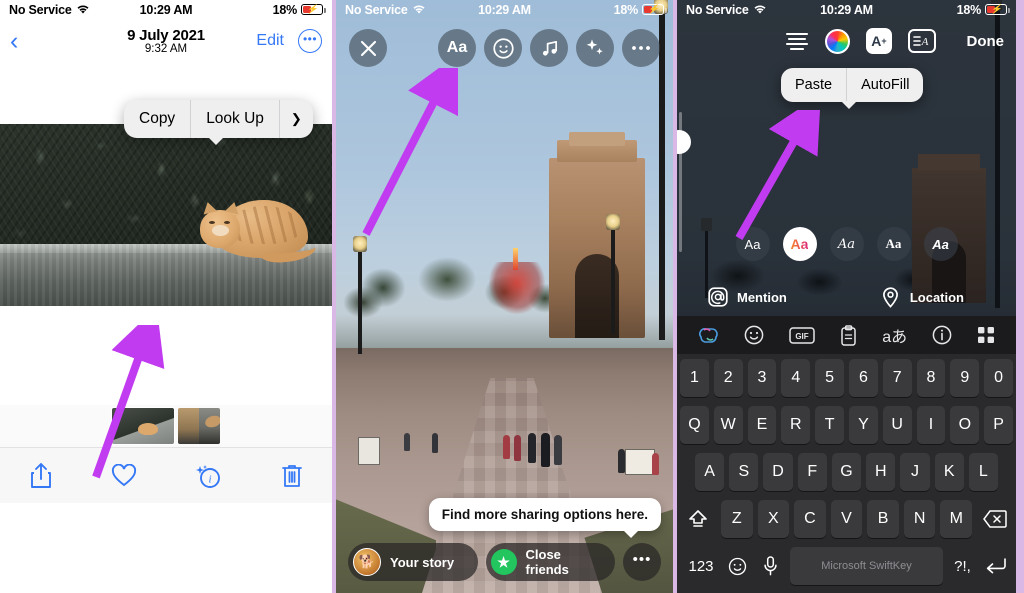 This screenshot has width=1024, height=593. What do you see at coordinates (799, 244) in the screenshot?
I see `font-option-modern-selected: Aa` at bounding box center [799, 244].